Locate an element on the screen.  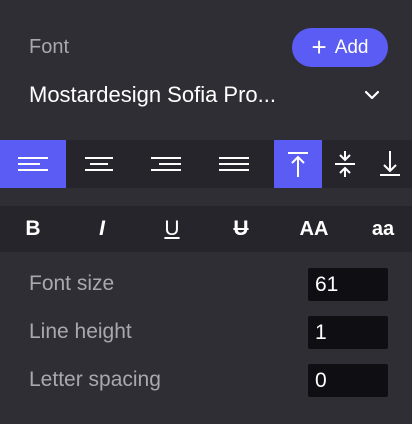
alignment-toolbar is located at coordinates (206, 164).